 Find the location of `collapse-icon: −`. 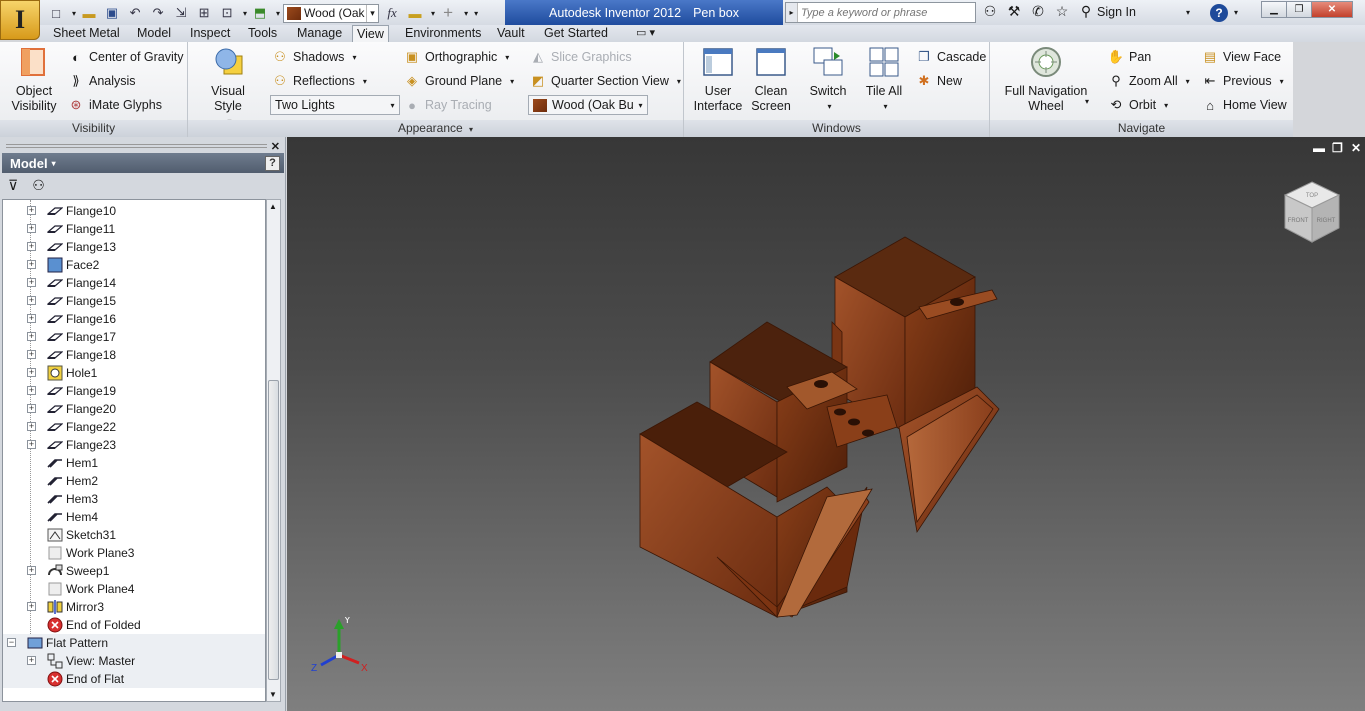

collapse-icon: − is located at coordinates (11, 642).